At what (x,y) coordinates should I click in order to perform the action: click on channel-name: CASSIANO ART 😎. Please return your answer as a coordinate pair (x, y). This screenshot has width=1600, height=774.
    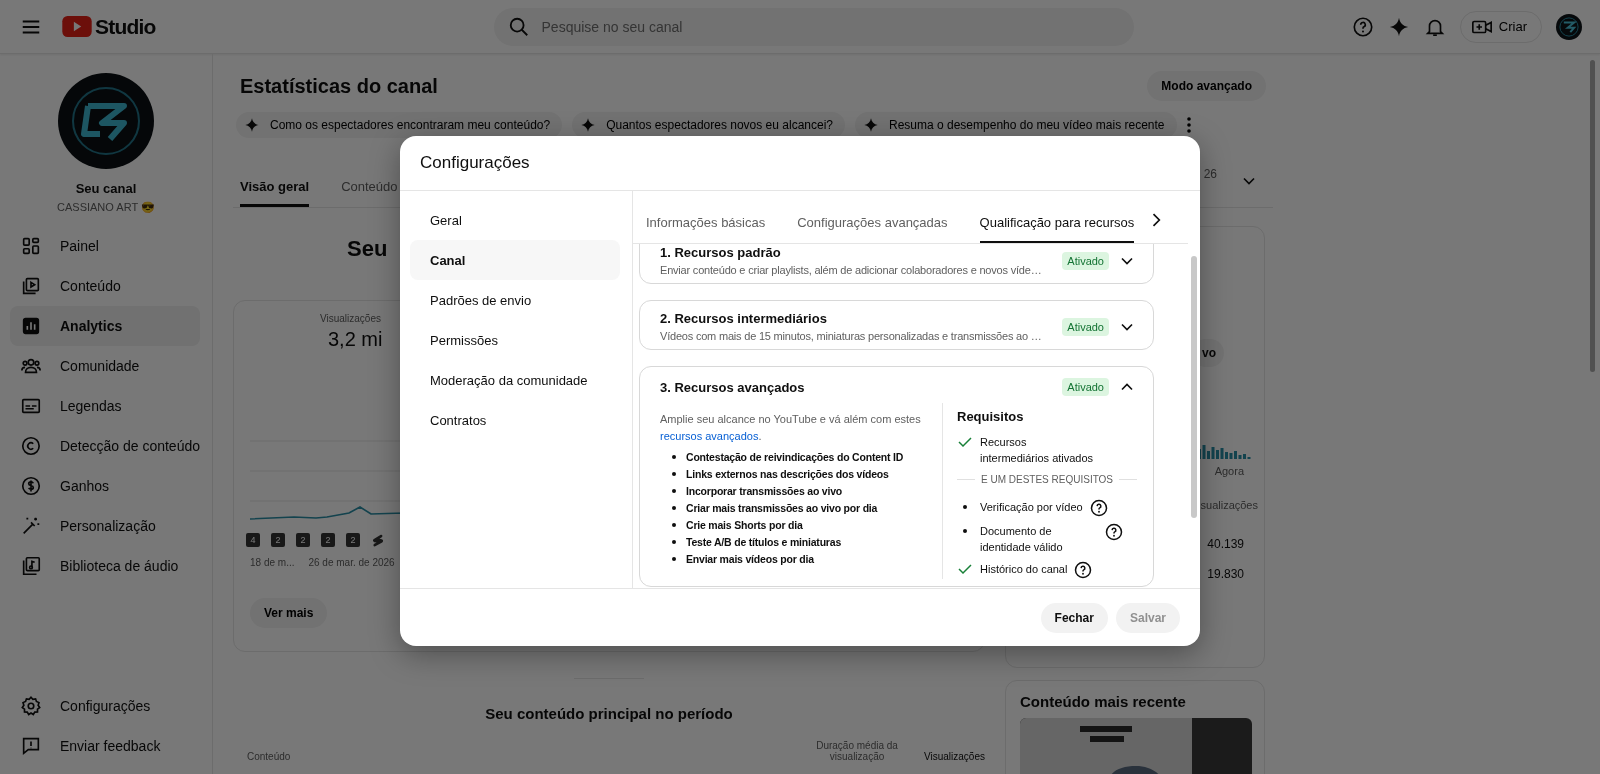
    Looking at the image, I should click on (106, 207).